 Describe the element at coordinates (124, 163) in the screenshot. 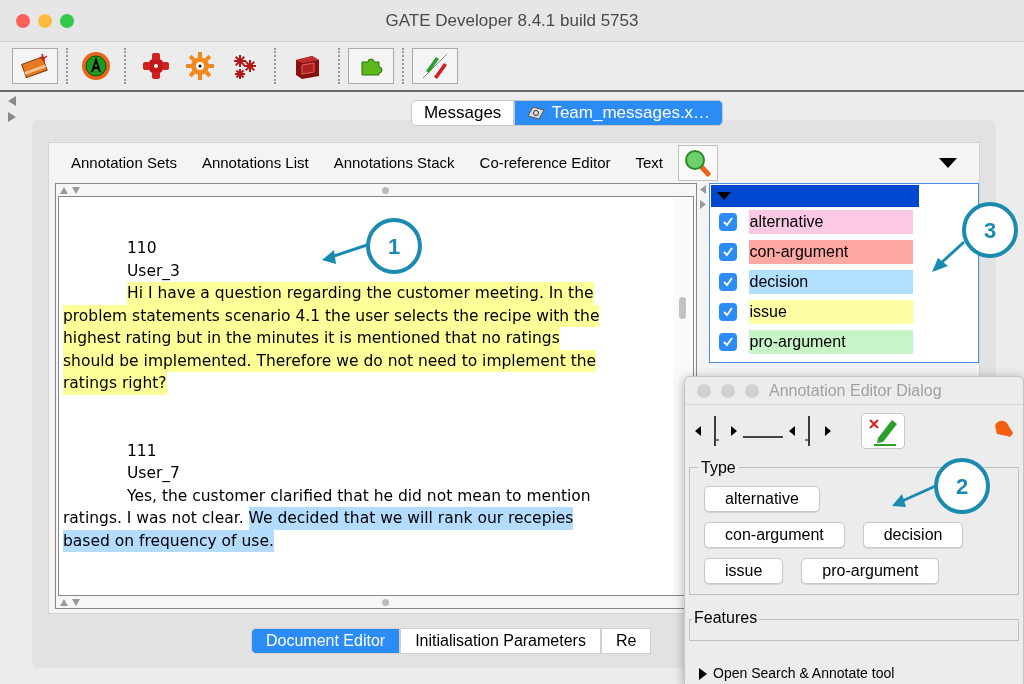

I see `view-tab: Annotation Sets` at that location.